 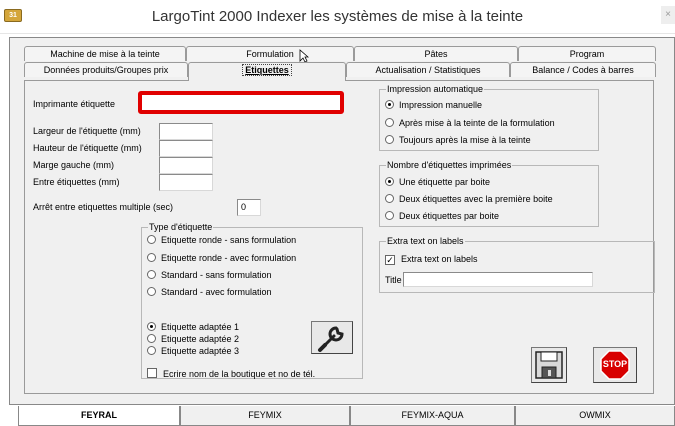 What do you see at coordinates (587, 53) in the screenshot?
I see `tab-program: Program` at bounding box center [587, 53].